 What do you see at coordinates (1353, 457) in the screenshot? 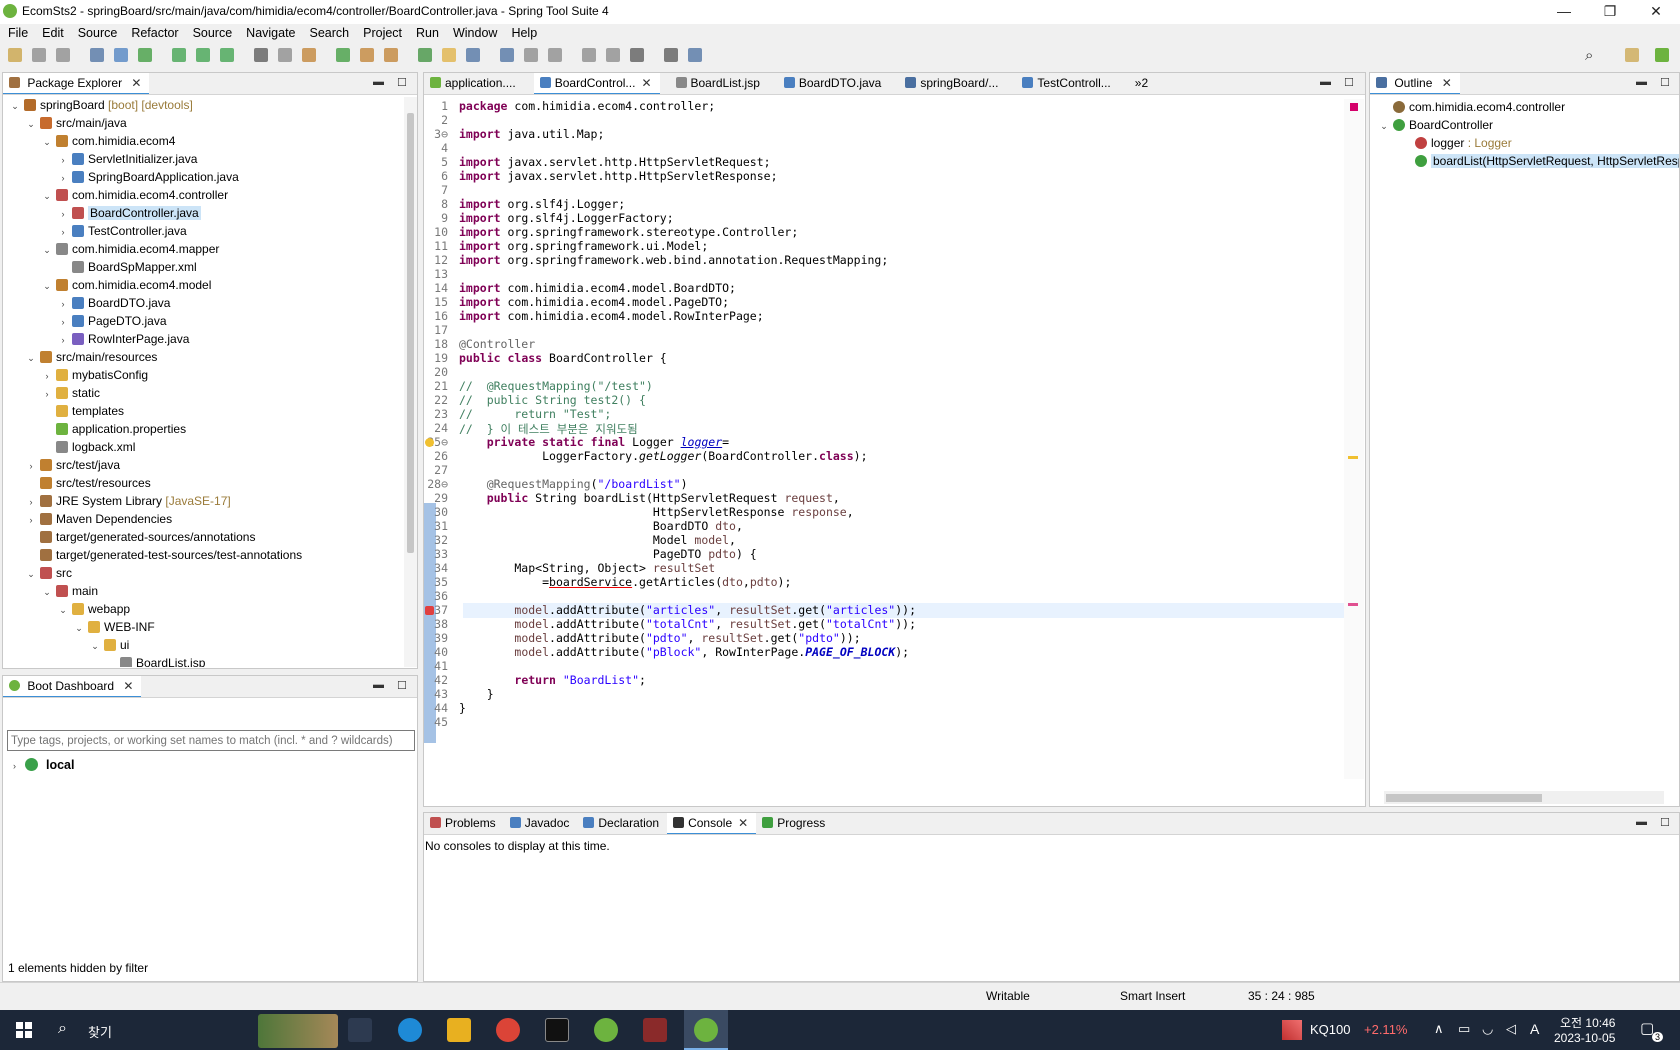
I see `warning-marker` at bounding box center [1353, 457].